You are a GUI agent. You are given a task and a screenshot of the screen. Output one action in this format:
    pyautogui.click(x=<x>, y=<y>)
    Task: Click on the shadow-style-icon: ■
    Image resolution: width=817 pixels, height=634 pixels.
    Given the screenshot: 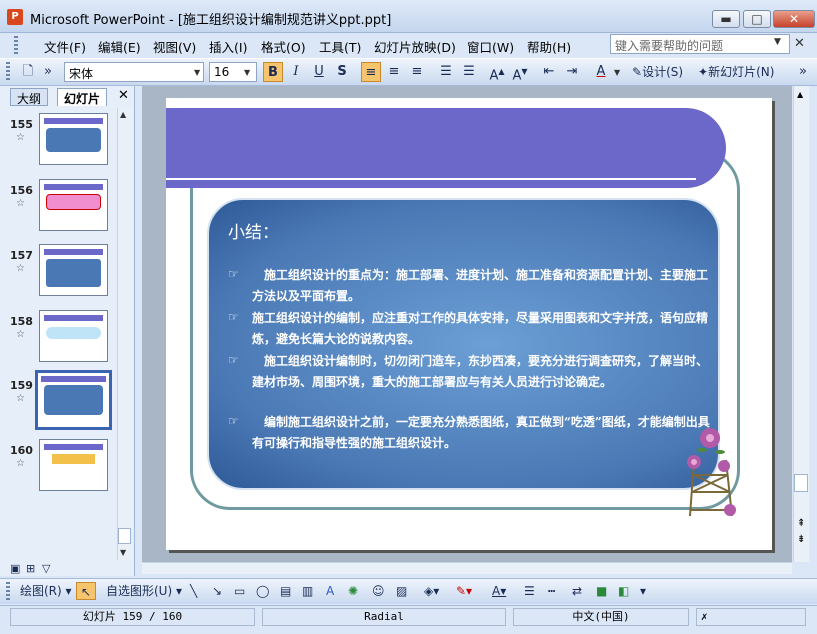 What is the action you would take?
    pyautogui.click(x=601, y=591)
    